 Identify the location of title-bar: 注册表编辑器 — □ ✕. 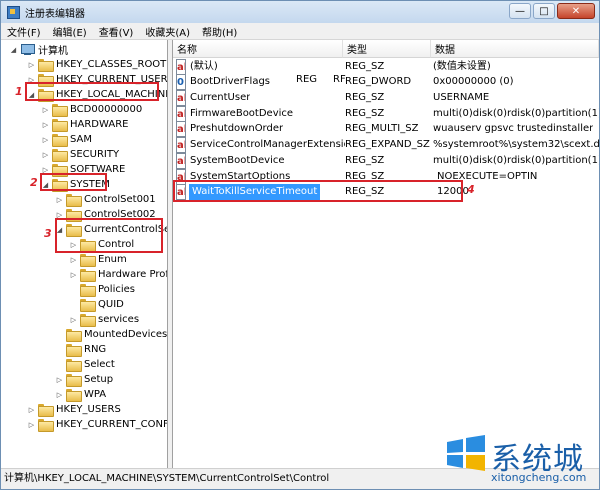
(300, 12).